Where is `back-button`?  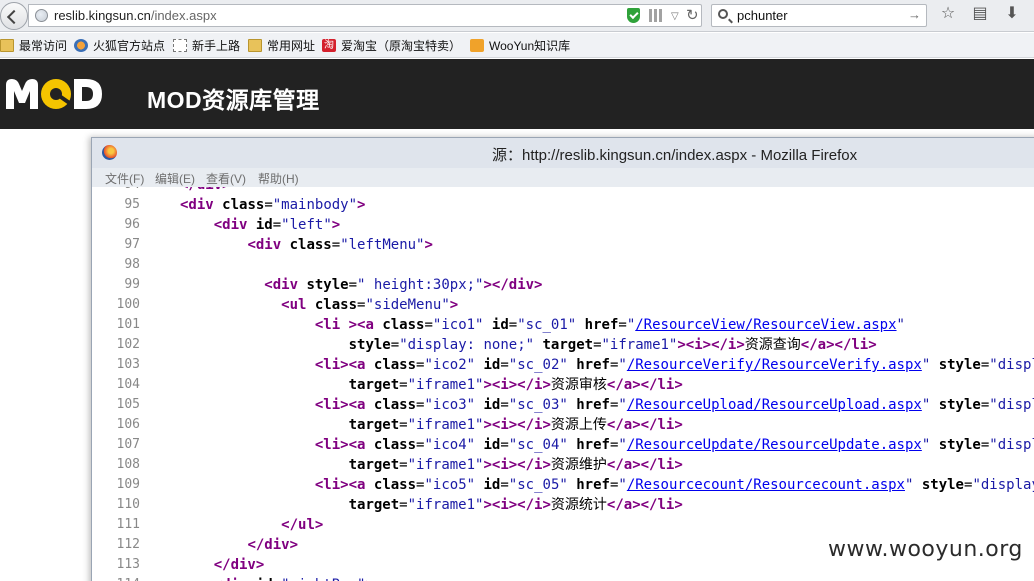
back-button is located at coordinates (14, 16).